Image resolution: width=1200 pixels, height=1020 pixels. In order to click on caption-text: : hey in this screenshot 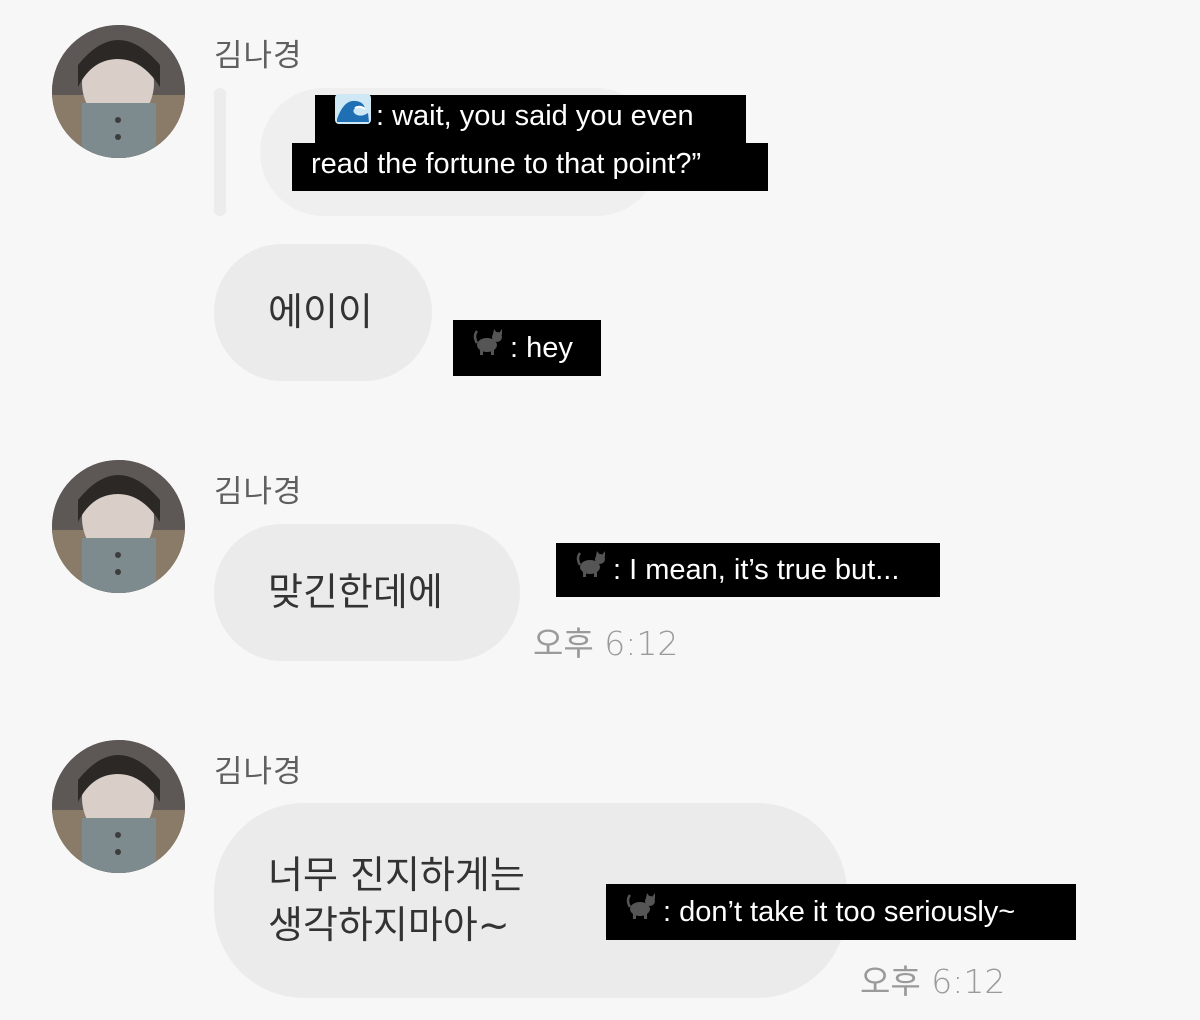, I will do `click(541, 348)`.